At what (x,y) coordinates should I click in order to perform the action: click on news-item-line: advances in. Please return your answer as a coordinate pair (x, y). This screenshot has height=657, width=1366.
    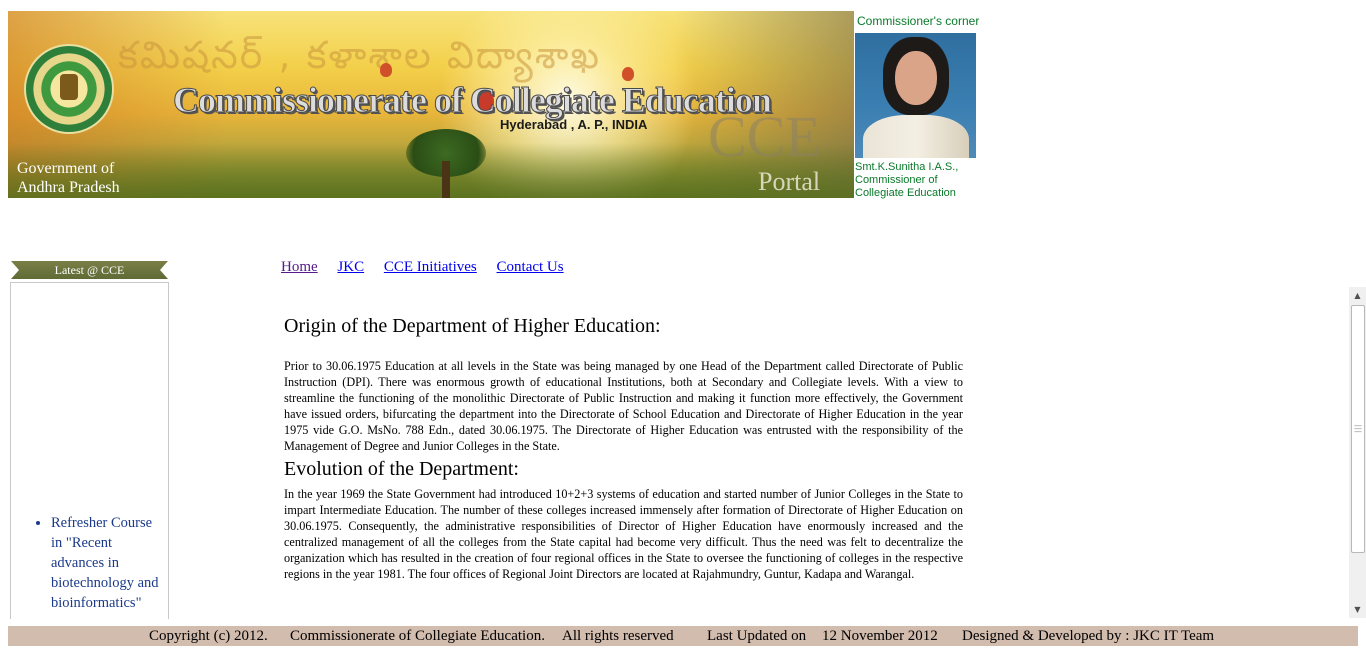
    Looking at the image, I should click on (85, 563).